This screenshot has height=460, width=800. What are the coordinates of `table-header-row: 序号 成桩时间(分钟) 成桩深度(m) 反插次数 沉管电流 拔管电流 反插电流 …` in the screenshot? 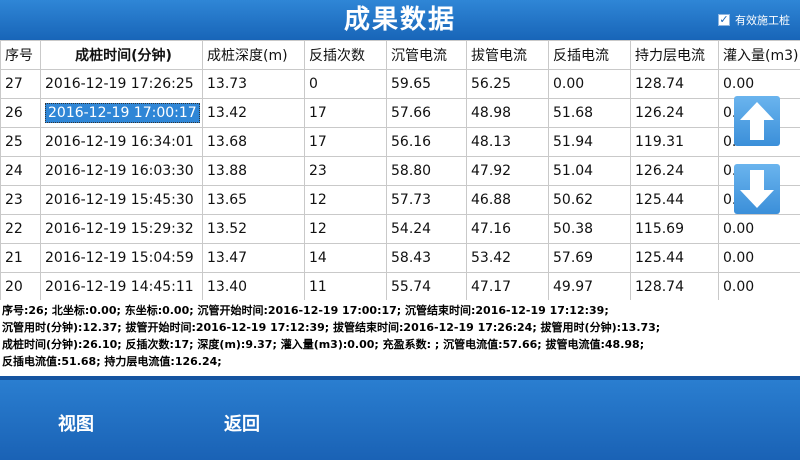 It's located at (400, 55).